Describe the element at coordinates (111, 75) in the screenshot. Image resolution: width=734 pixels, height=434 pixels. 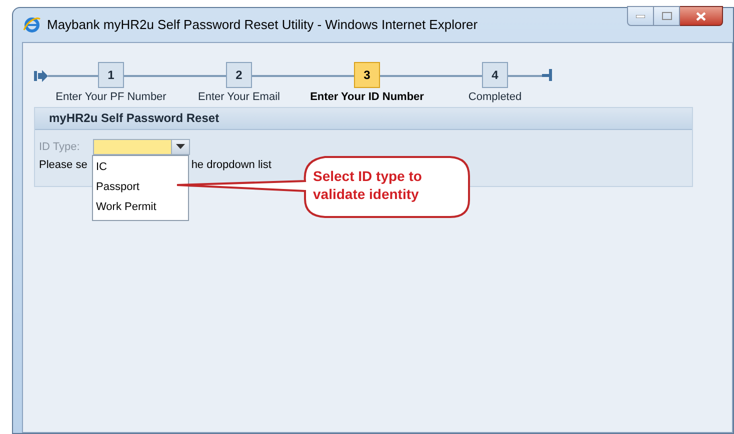
I see `step-number: 1` at that location.